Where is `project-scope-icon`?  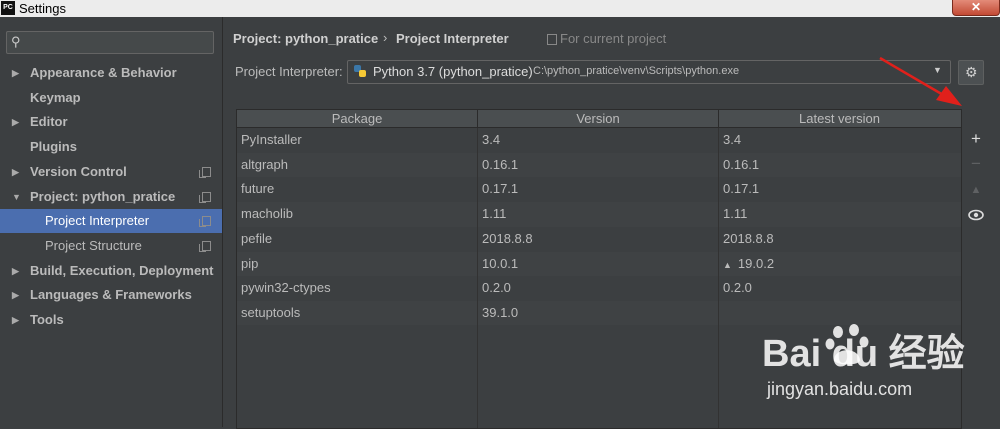
project-scope-icon is located at coordinates (552, 39).